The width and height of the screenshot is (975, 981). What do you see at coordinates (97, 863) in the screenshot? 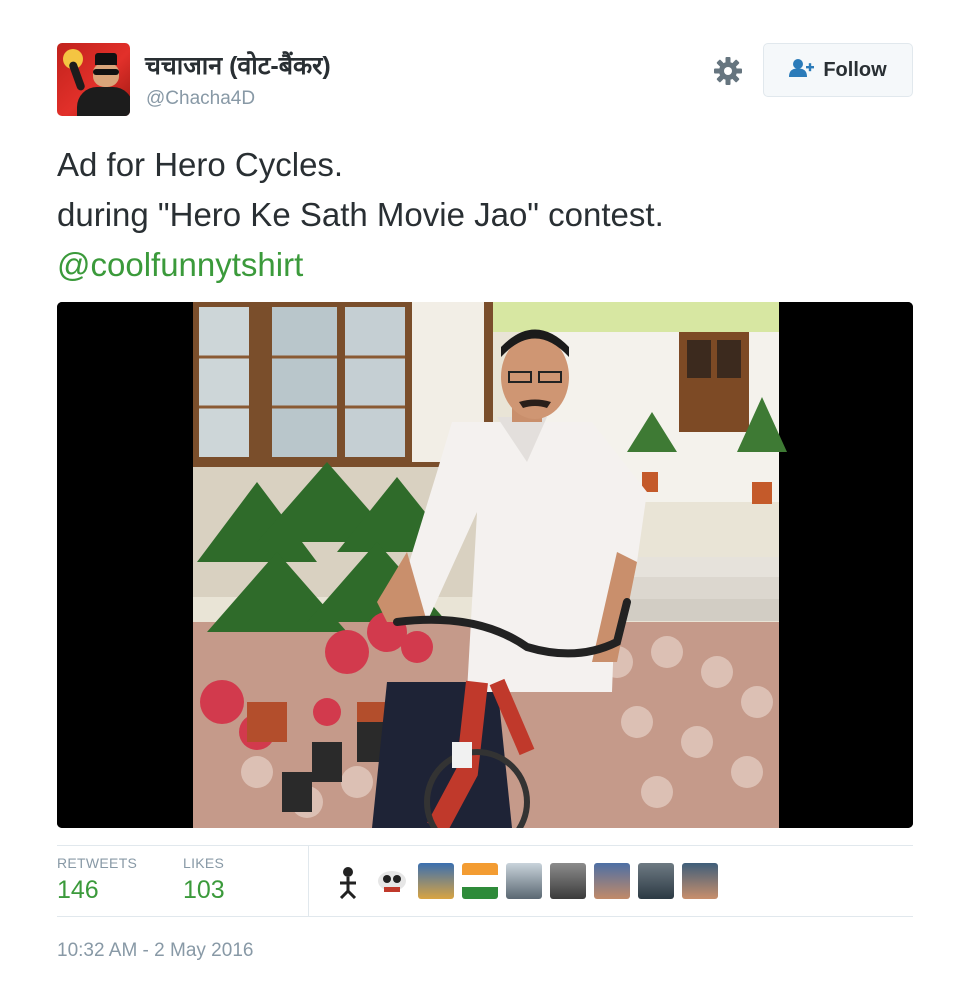
I see `retweets-label: RETWEETS` at bounding box center [97, 863].